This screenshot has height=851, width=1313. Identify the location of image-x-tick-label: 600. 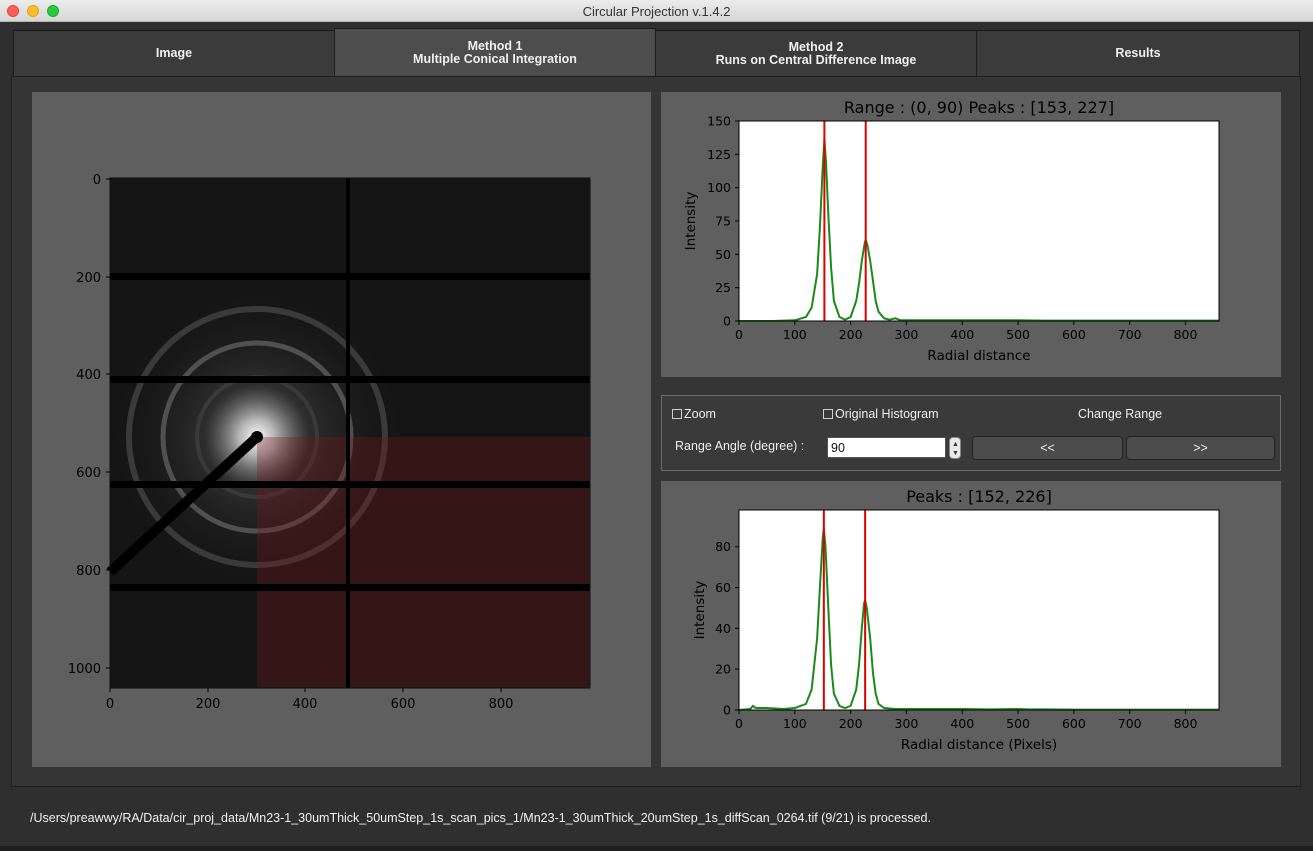
(403, 704).